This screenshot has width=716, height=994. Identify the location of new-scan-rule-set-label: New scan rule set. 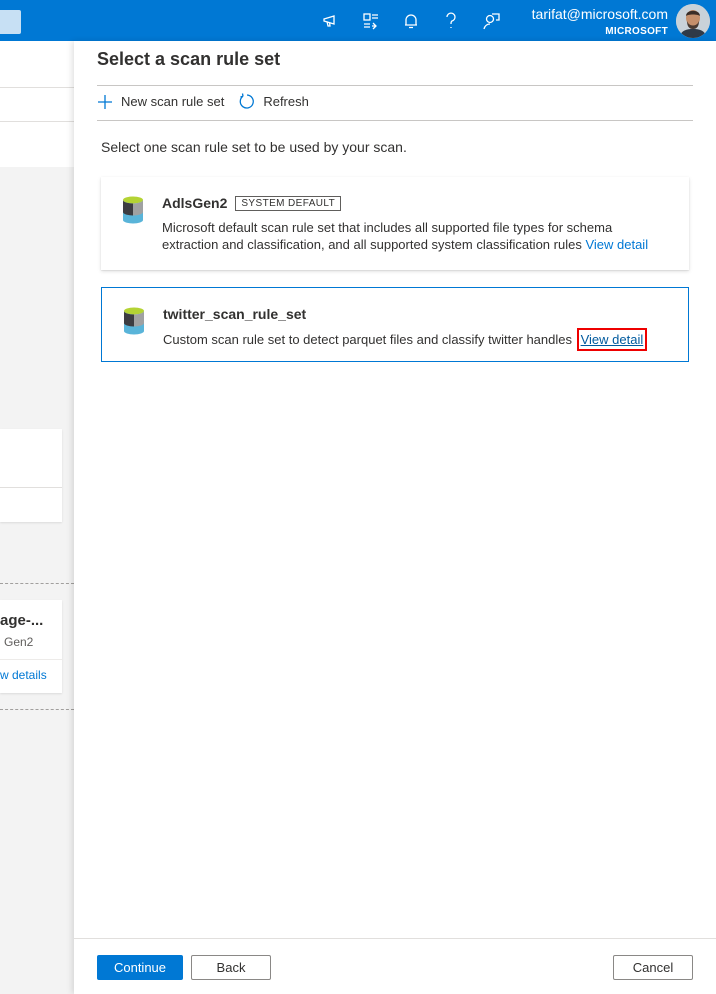
(173, 101).